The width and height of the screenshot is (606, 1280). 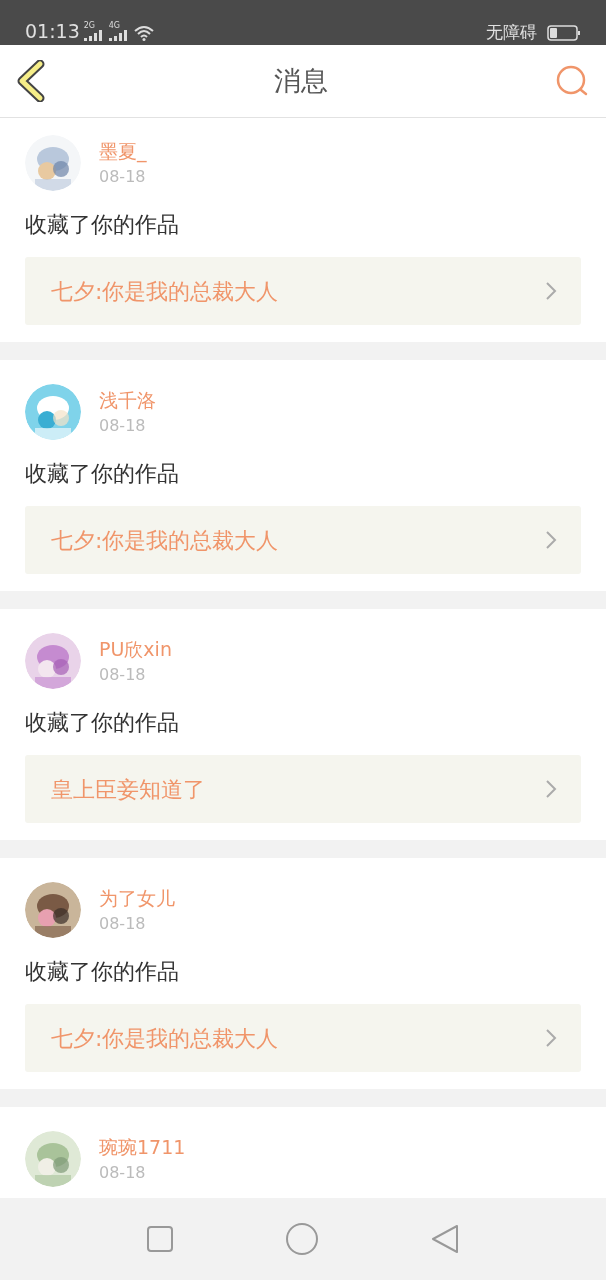 What do you see at coordinates (564, 33) in the screenshot?
I see `battery-icon` at bounding box center [564, 33].